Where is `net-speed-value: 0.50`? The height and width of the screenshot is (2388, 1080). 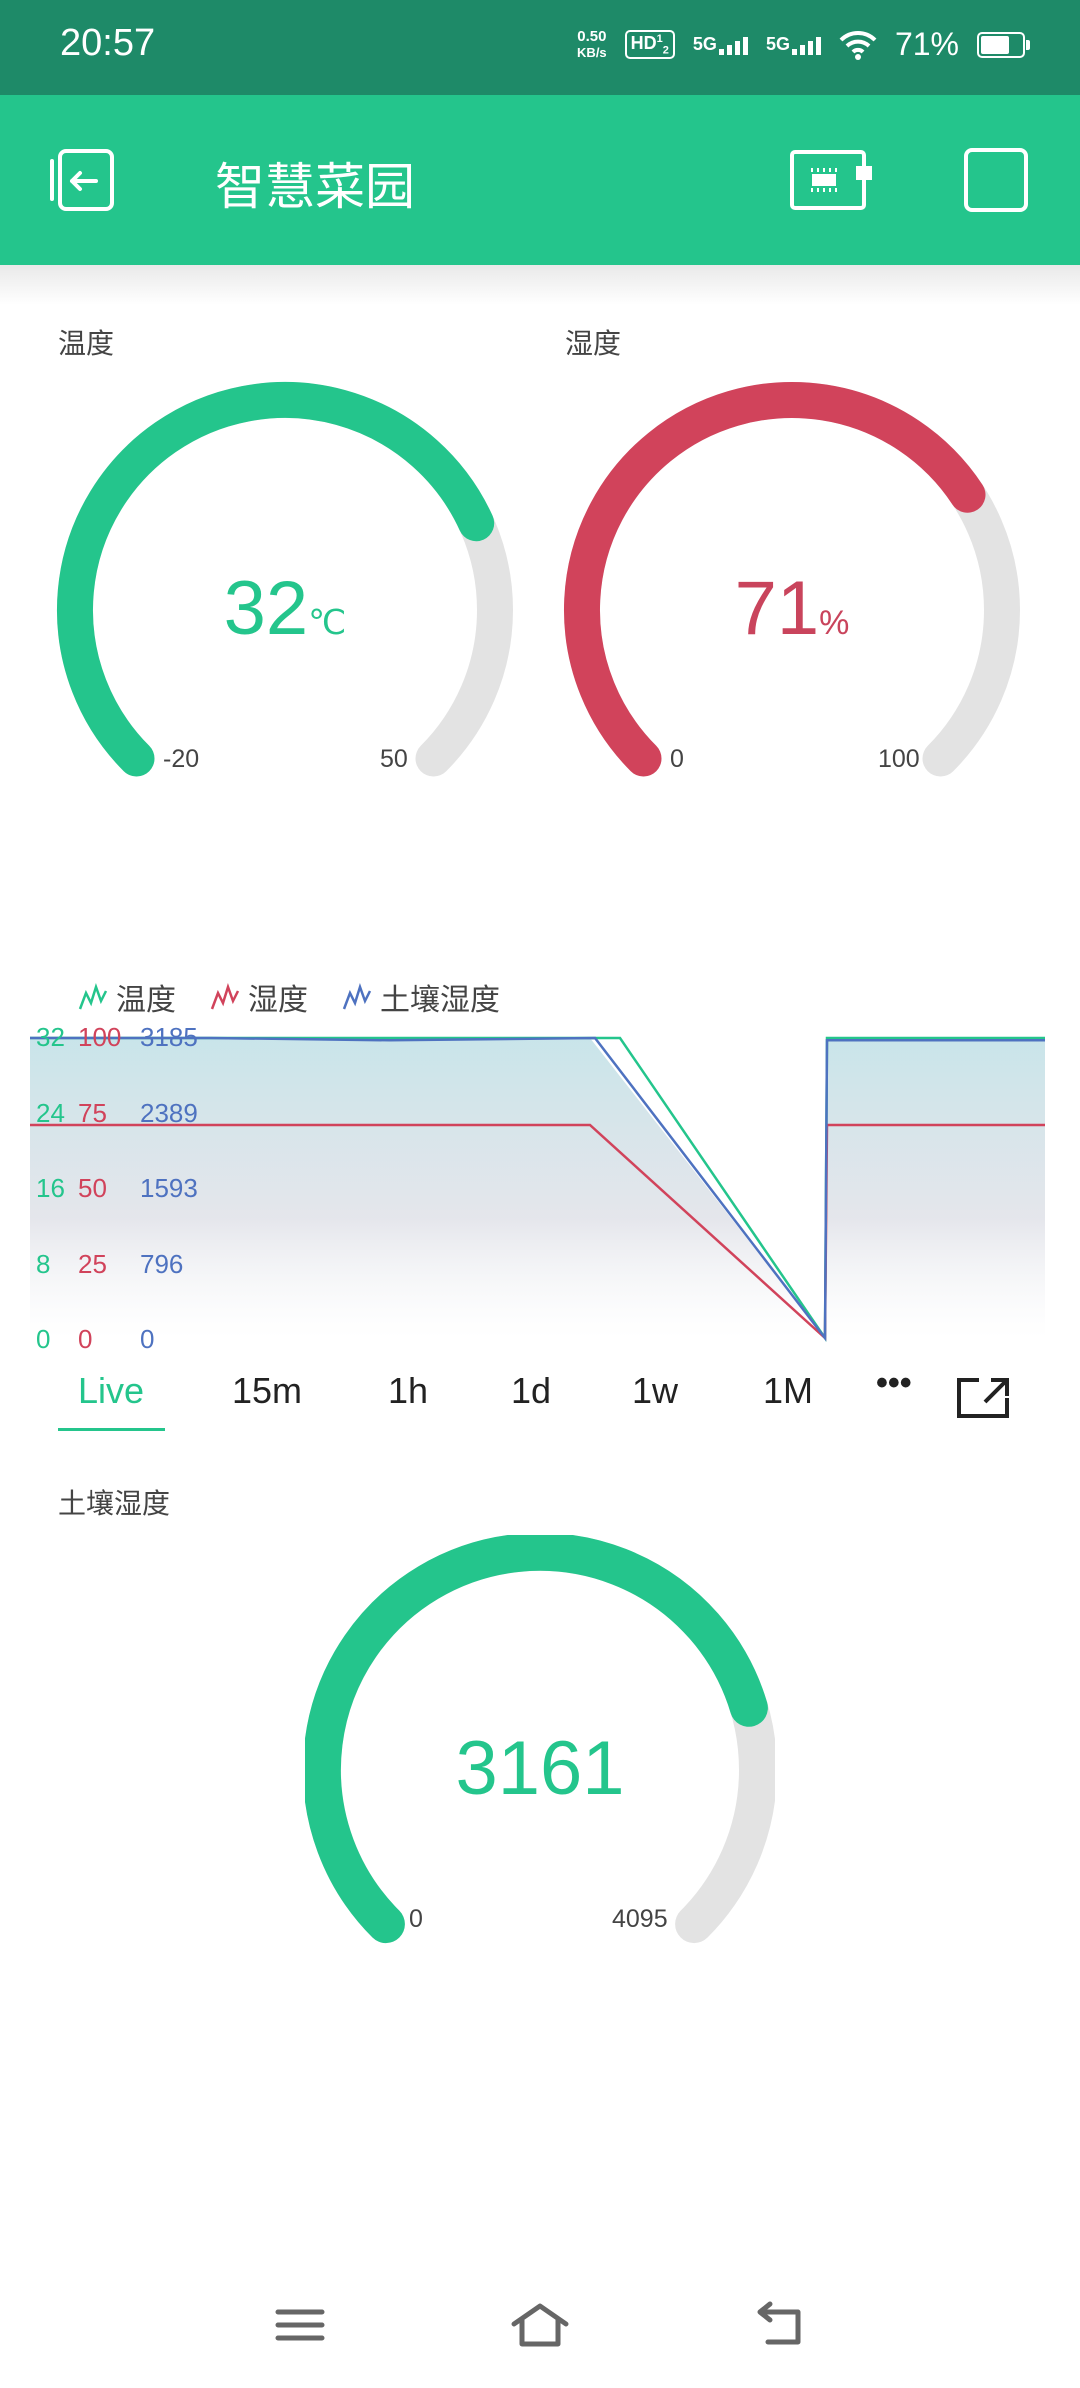 net-speed-value: 0.50 is located at coordinates (592, 36).